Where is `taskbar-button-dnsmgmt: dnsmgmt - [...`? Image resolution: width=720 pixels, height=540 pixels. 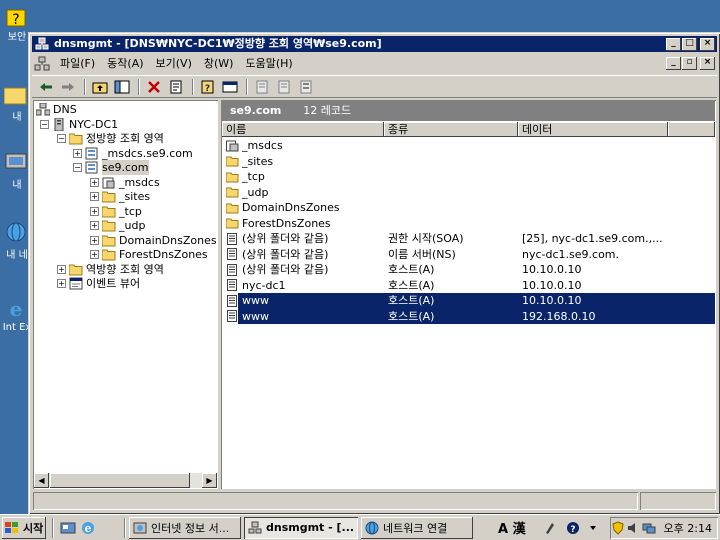 taskbar-button-dnsmgmt: dnsmgmt - [... is located at coordinates (301, 527).